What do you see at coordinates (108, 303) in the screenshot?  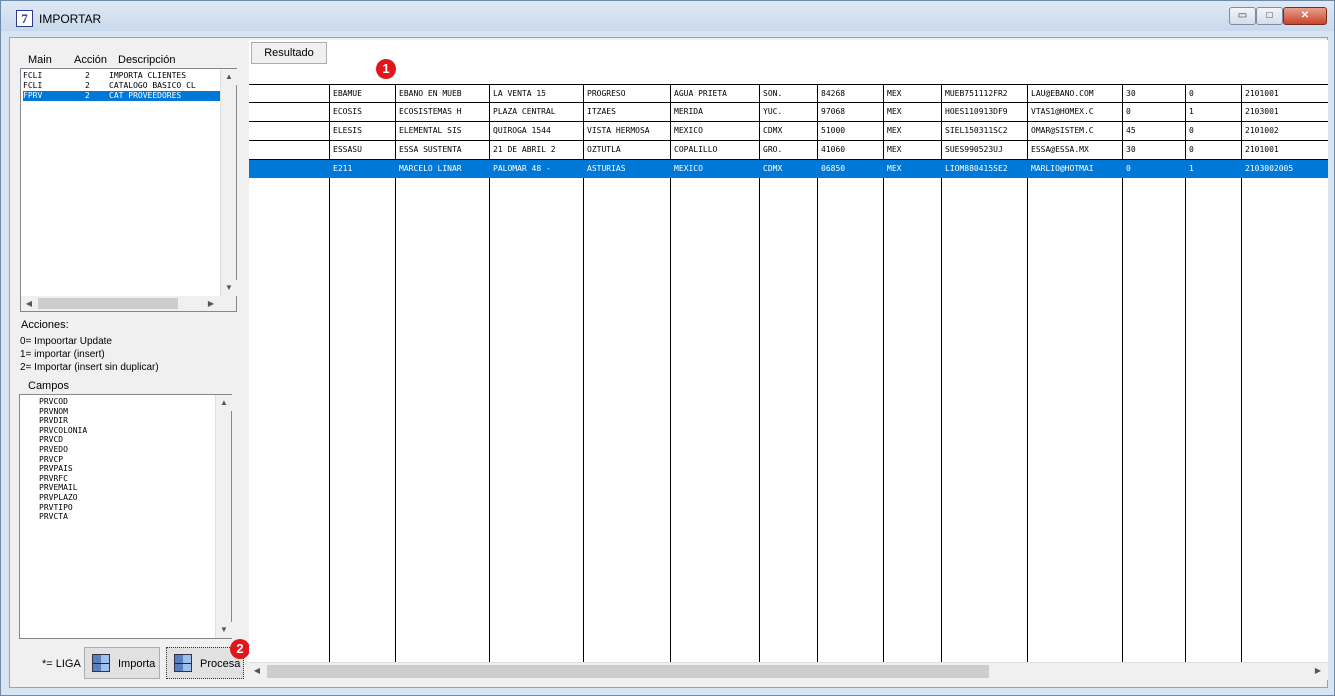 I see `list-scroll-thumb` at bounding box center [108, 303].